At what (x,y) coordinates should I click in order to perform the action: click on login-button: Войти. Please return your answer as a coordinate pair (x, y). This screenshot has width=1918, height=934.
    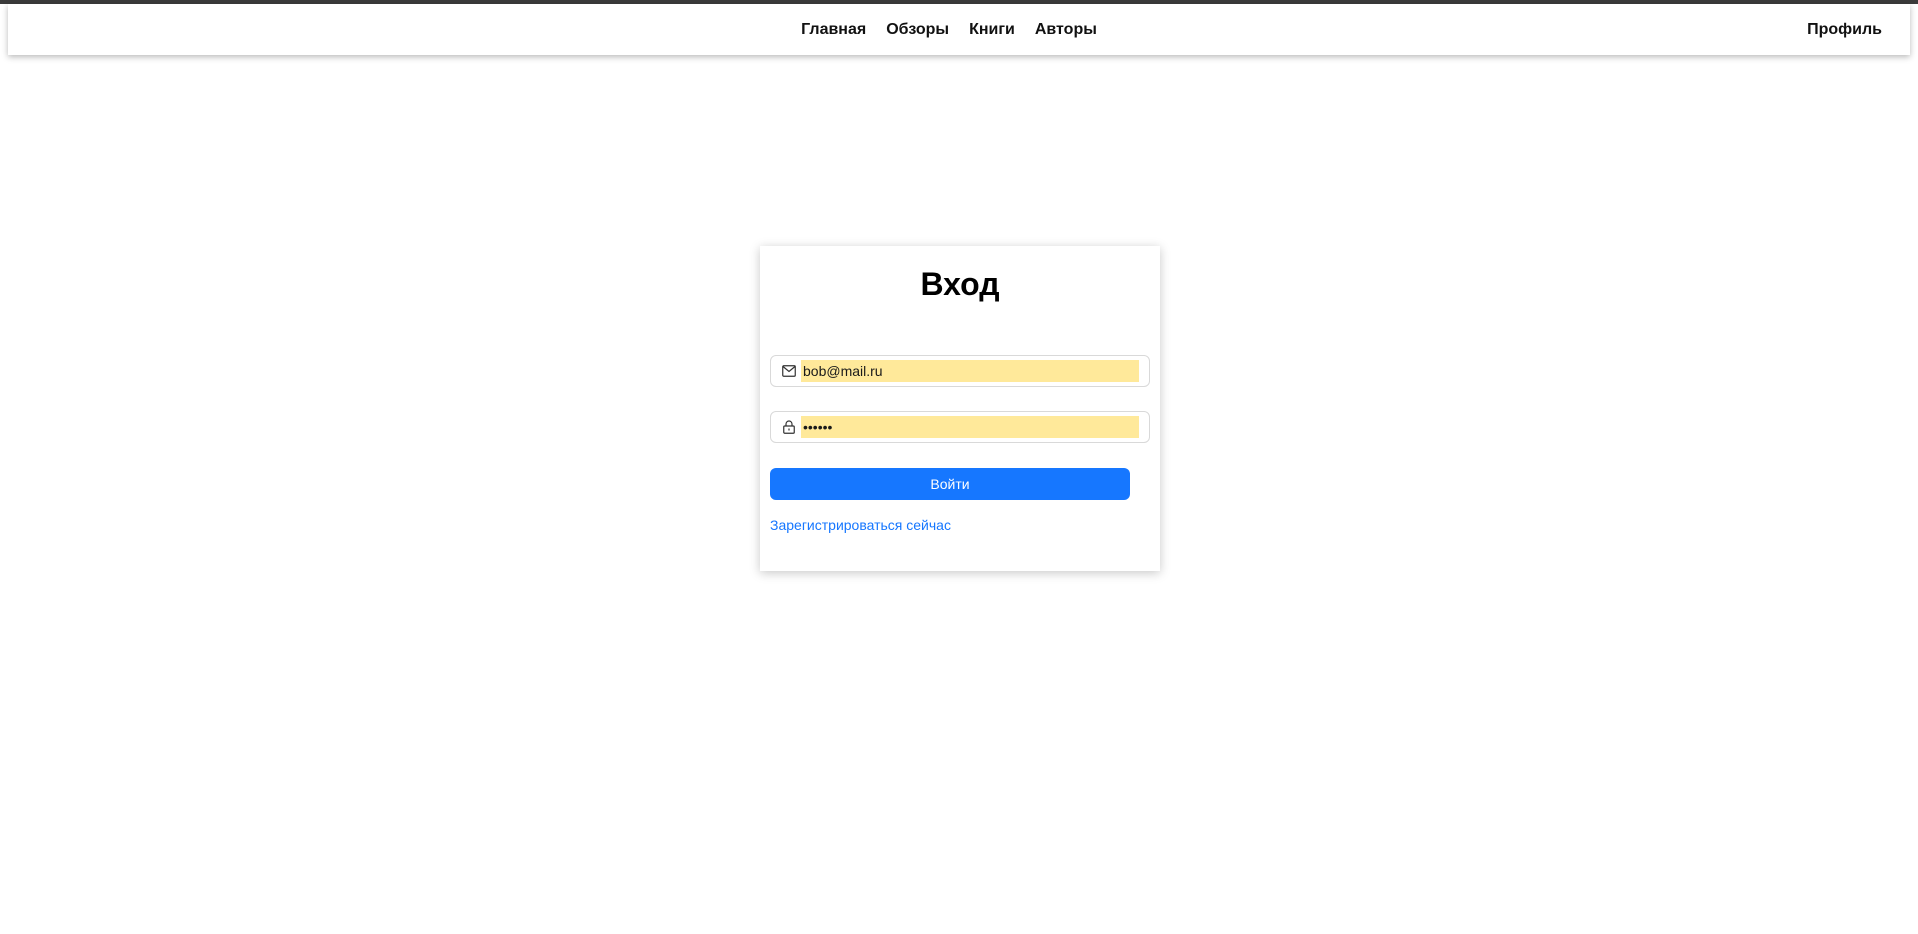
    Looking at the image, I should click on (950, 484).